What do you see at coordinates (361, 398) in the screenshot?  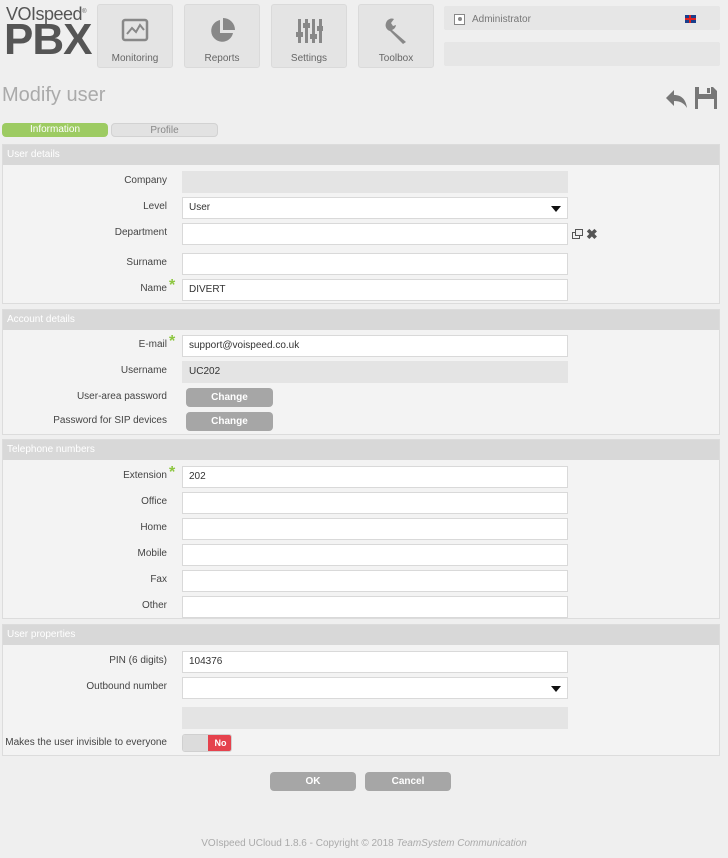 I see `user-area-password-row: User-area password Change` at bounding box center [361, 398].